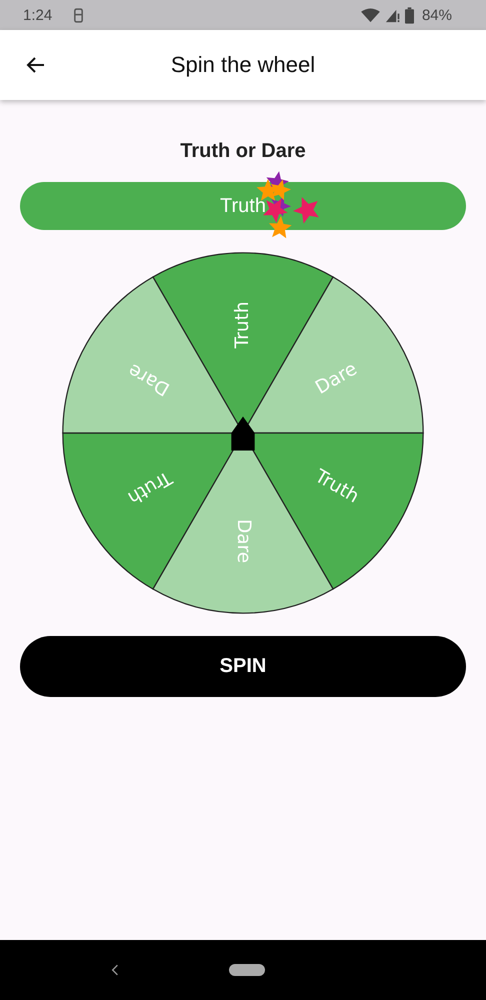 The width and height of the screenshot is (486, 1000). I want to click on pointer-icon, so click(243, 424).